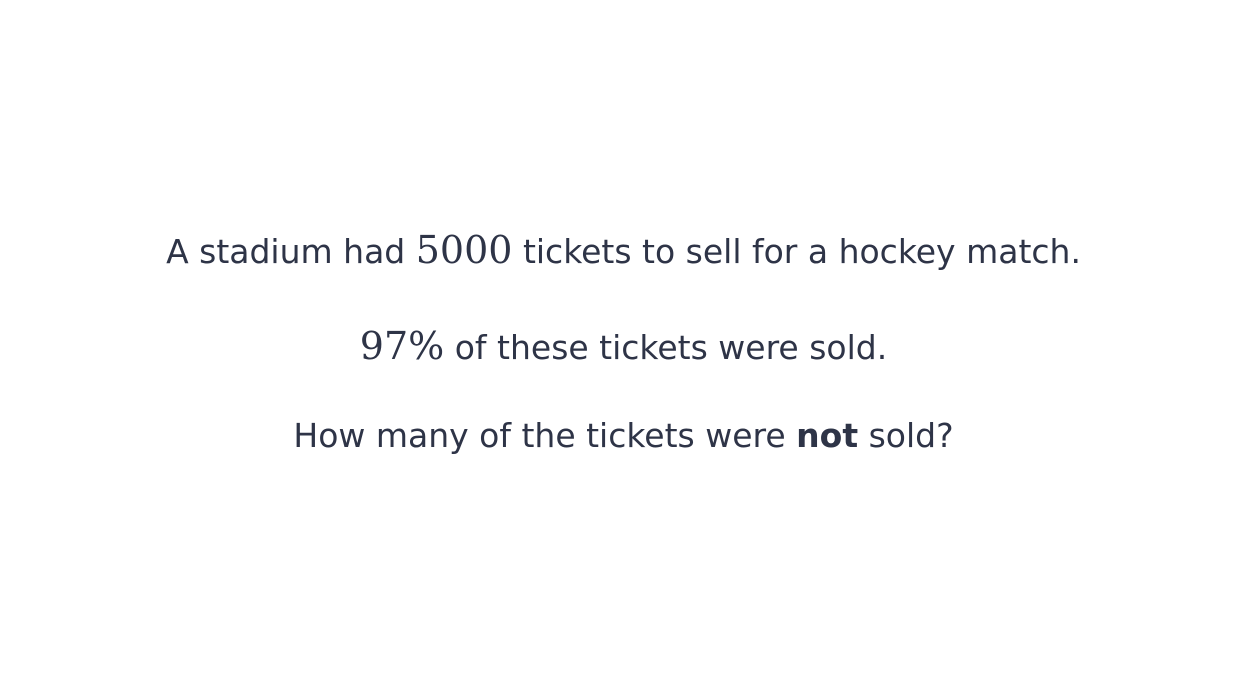 This screenshot has height=691, width=1247. What do you see at coordinates (402, 346) in the screenshot?
I see `percent-sold-number: 97%` at bounding box center [402, 346].